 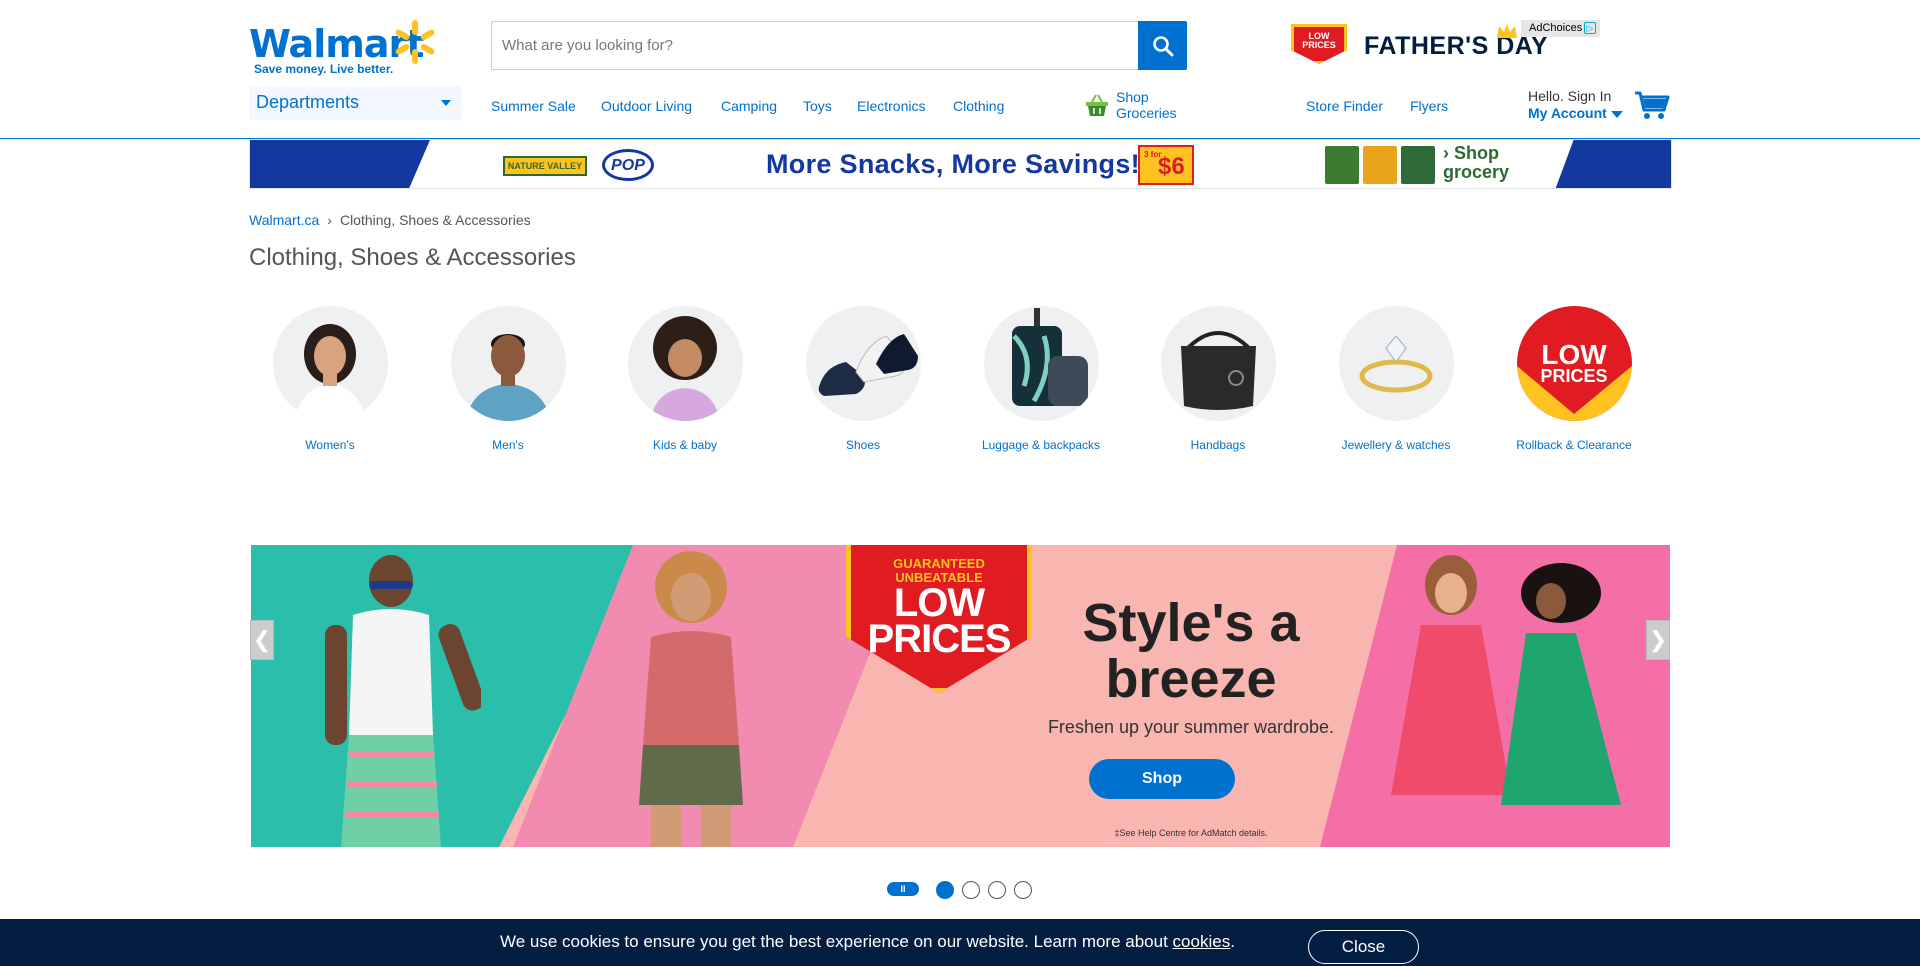 I want to click on kids-model-image, so click(x=1506, y=680).